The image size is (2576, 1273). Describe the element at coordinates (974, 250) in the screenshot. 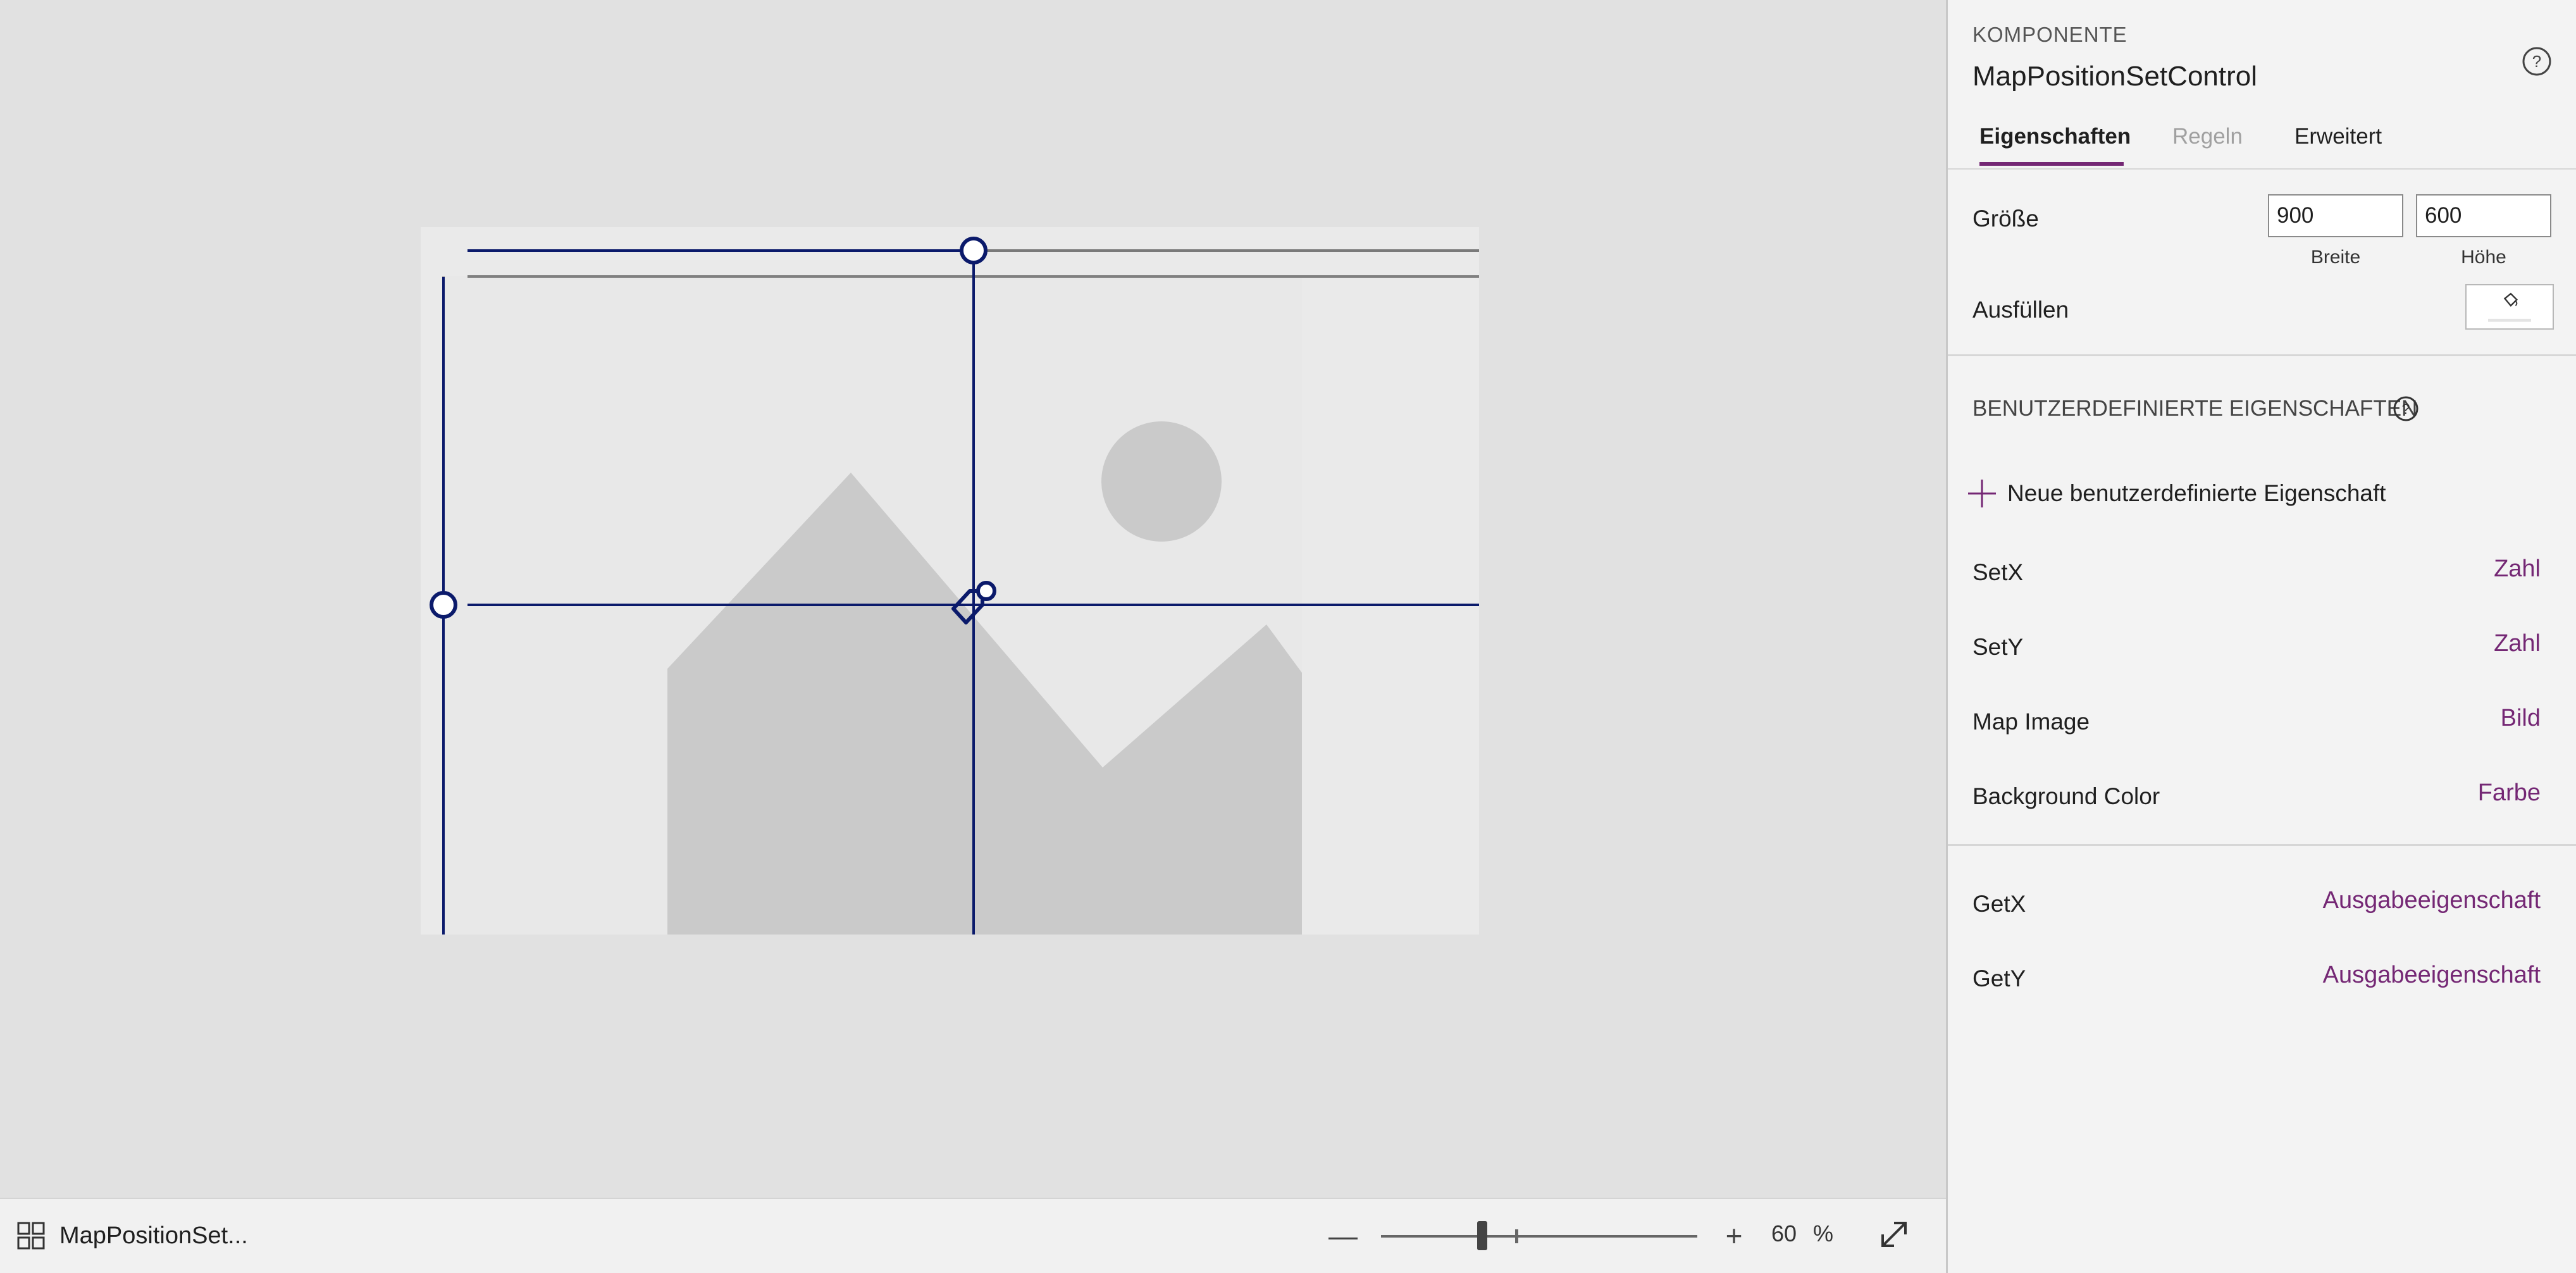

I see `x-slider-handle` at that location.